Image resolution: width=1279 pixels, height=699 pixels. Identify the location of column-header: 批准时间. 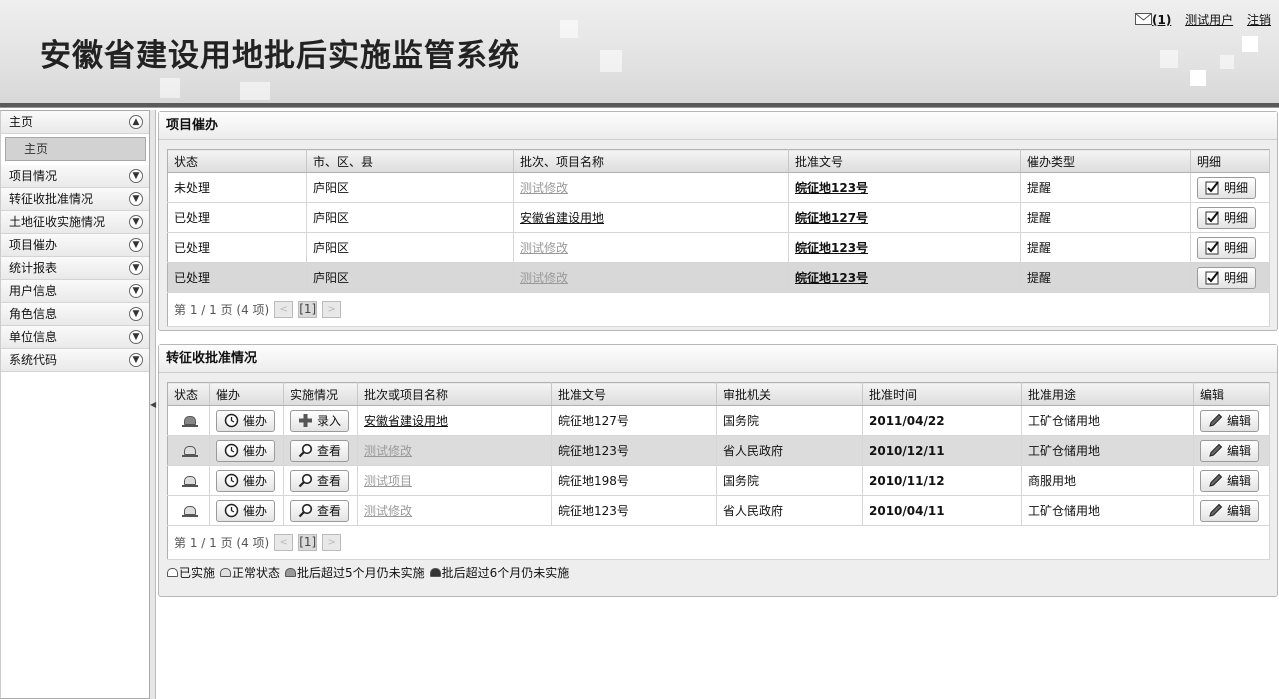
(942, 394).